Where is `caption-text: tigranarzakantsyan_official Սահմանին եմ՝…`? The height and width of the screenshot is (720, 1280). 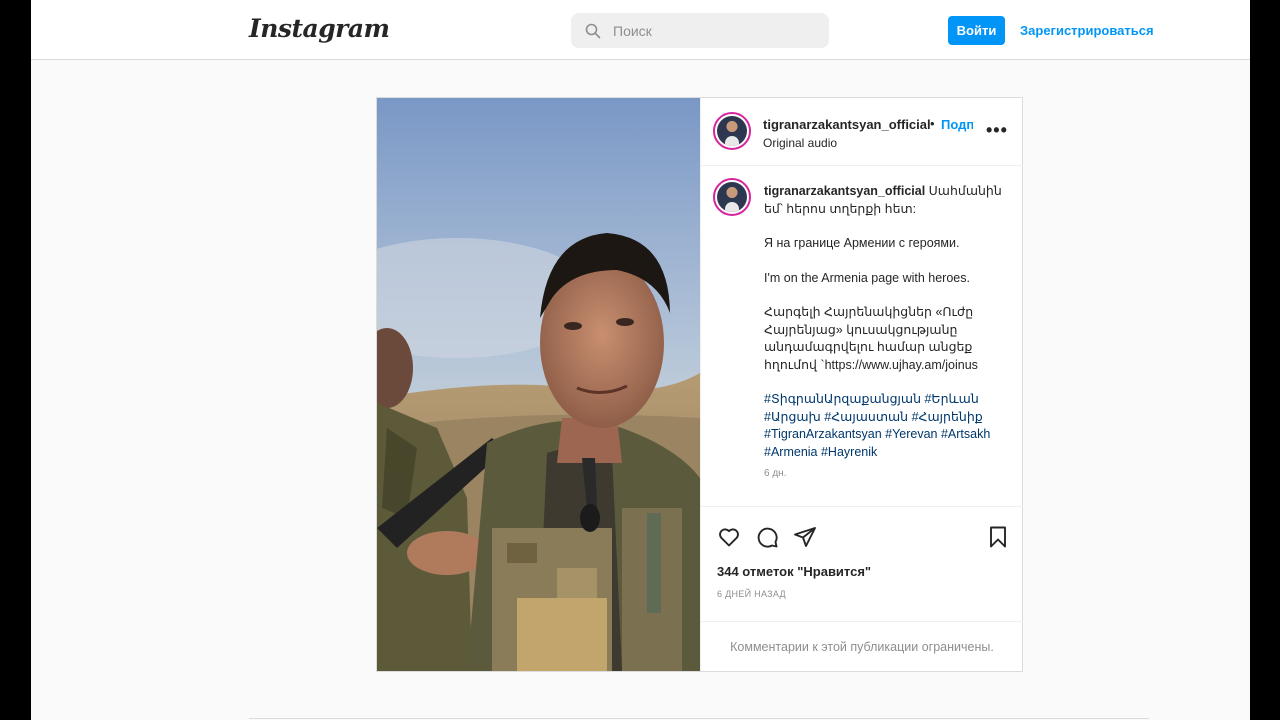
caption-text: tigranarzakantsyan_official Սահմանին եմ՝… is located at coordinates (886, 330).